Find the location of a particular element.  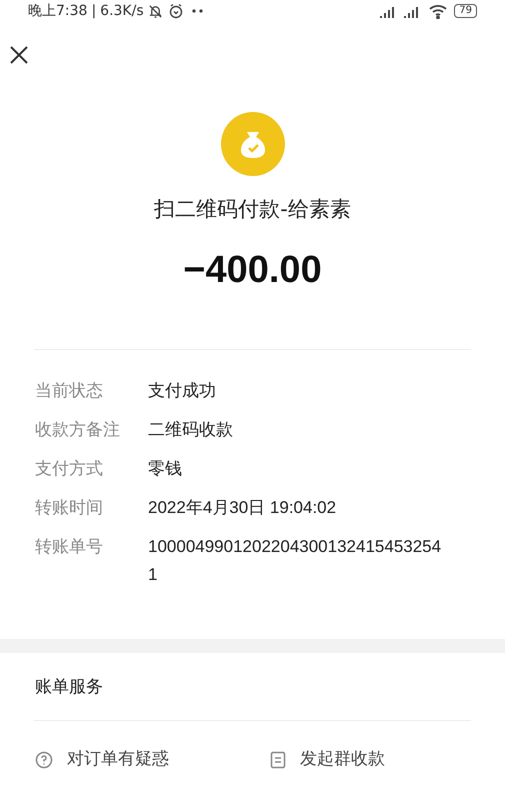

detail-label: 当前状态 is located at coordinates (69, 391).